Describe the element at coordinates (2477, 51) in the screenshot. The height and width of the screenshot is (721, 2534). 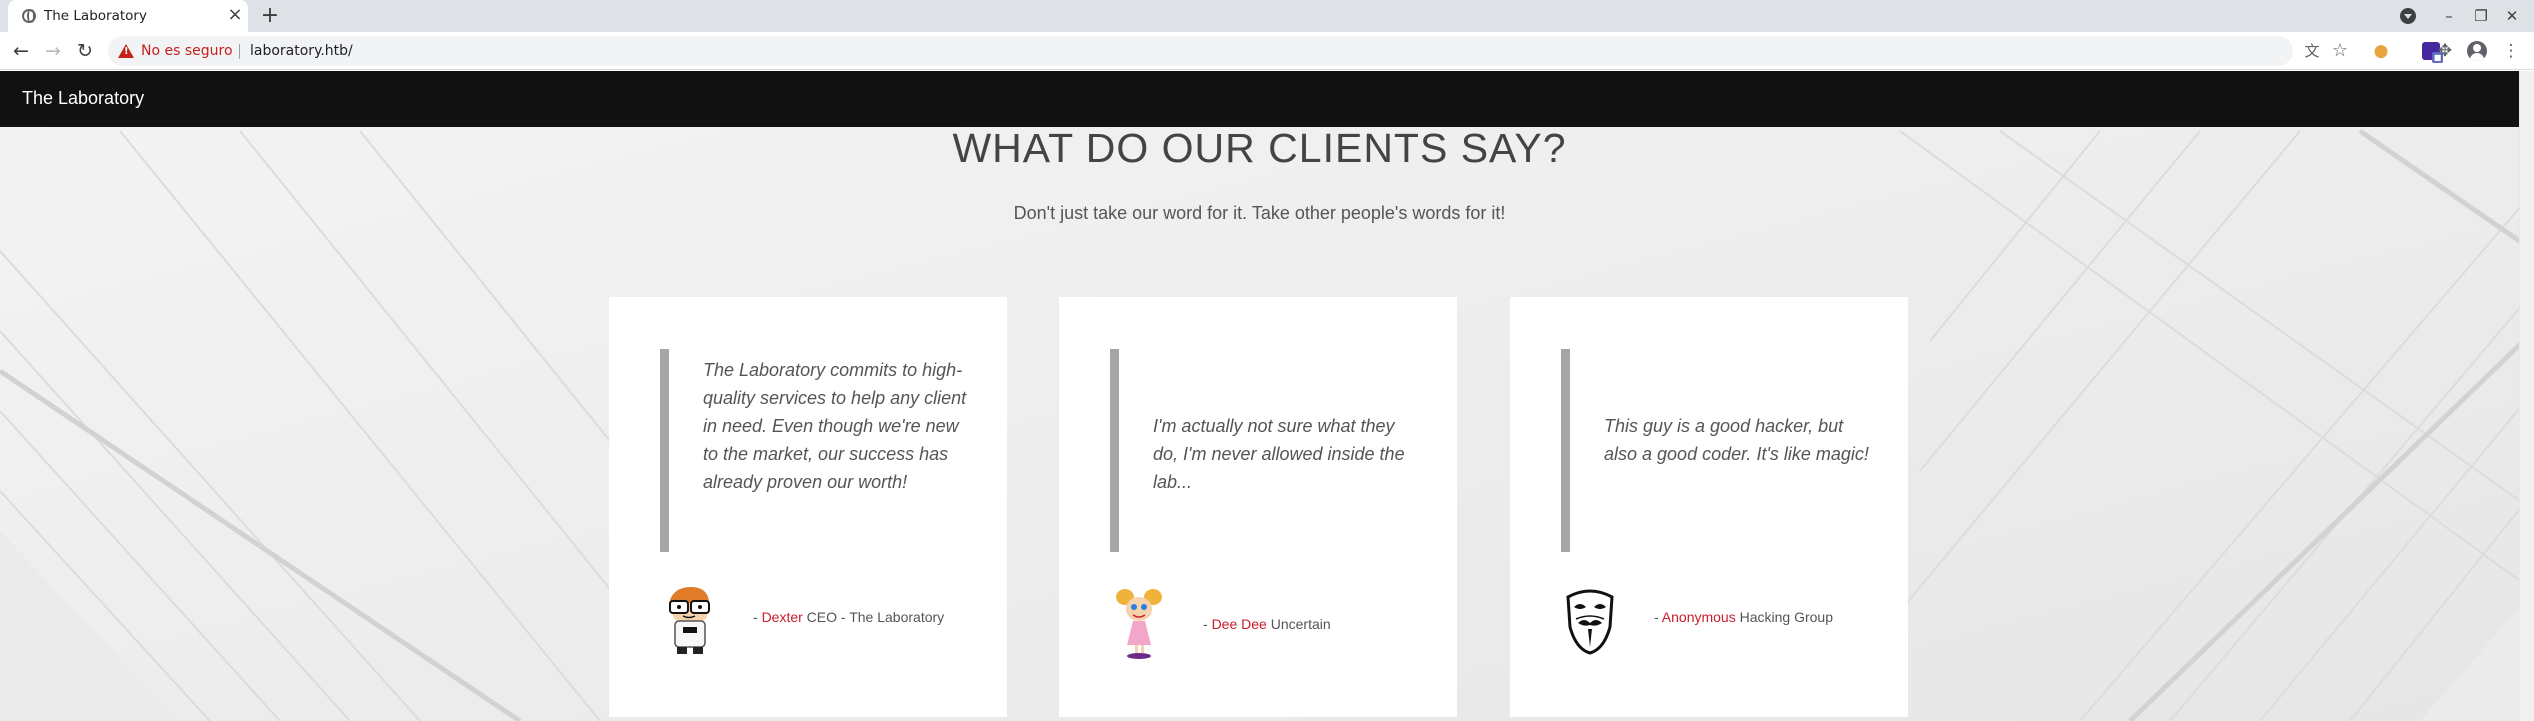
I see `profile-avatar-icon` at that location.